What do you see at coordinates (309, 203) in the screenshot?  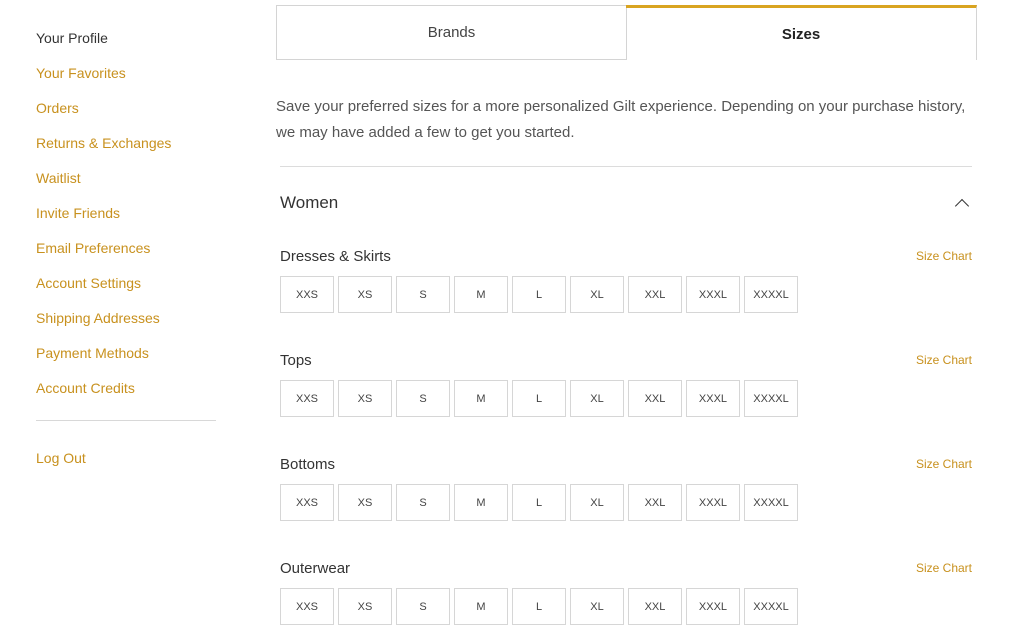 I see `section-title-women: Women` at bounding box center [309, 203].